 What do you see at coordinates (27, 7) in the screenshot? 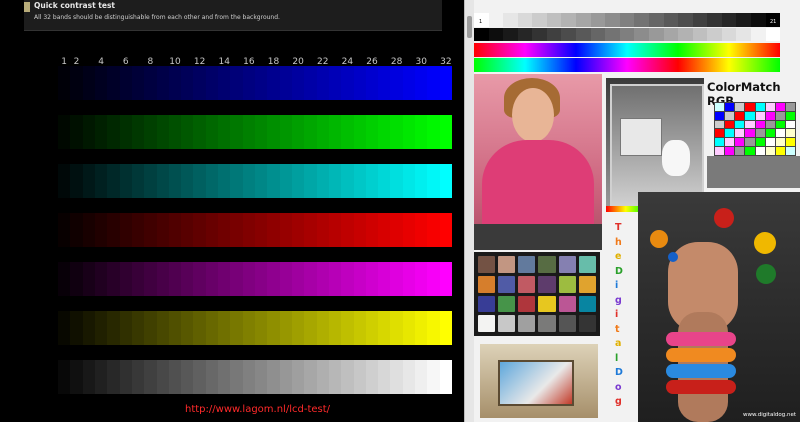
I see `header-marker-icon` at bounding box center [27, 7].